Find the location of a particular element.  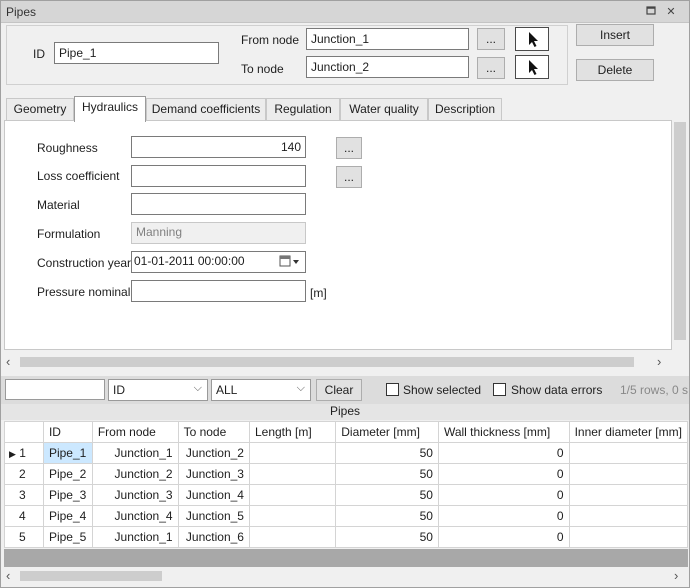

cell-to-node: Junction_4 is located at coordinates (213, 495).